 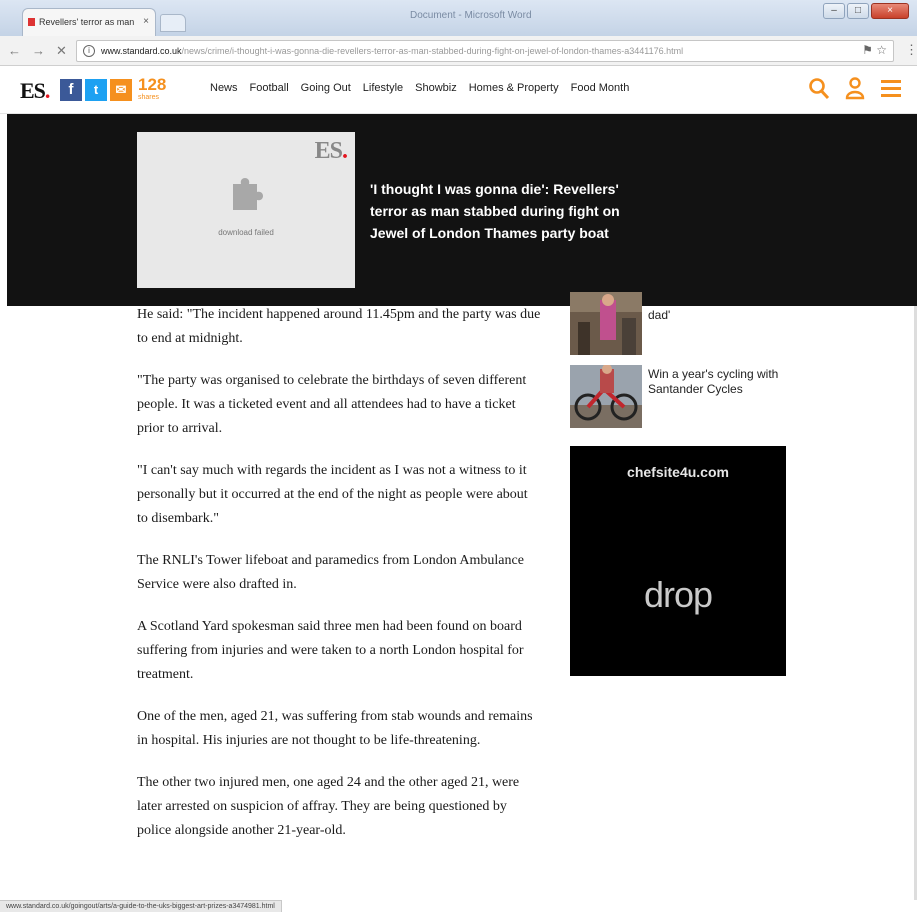 I want to click on site-logo: ES., so click(x=35, y=91).